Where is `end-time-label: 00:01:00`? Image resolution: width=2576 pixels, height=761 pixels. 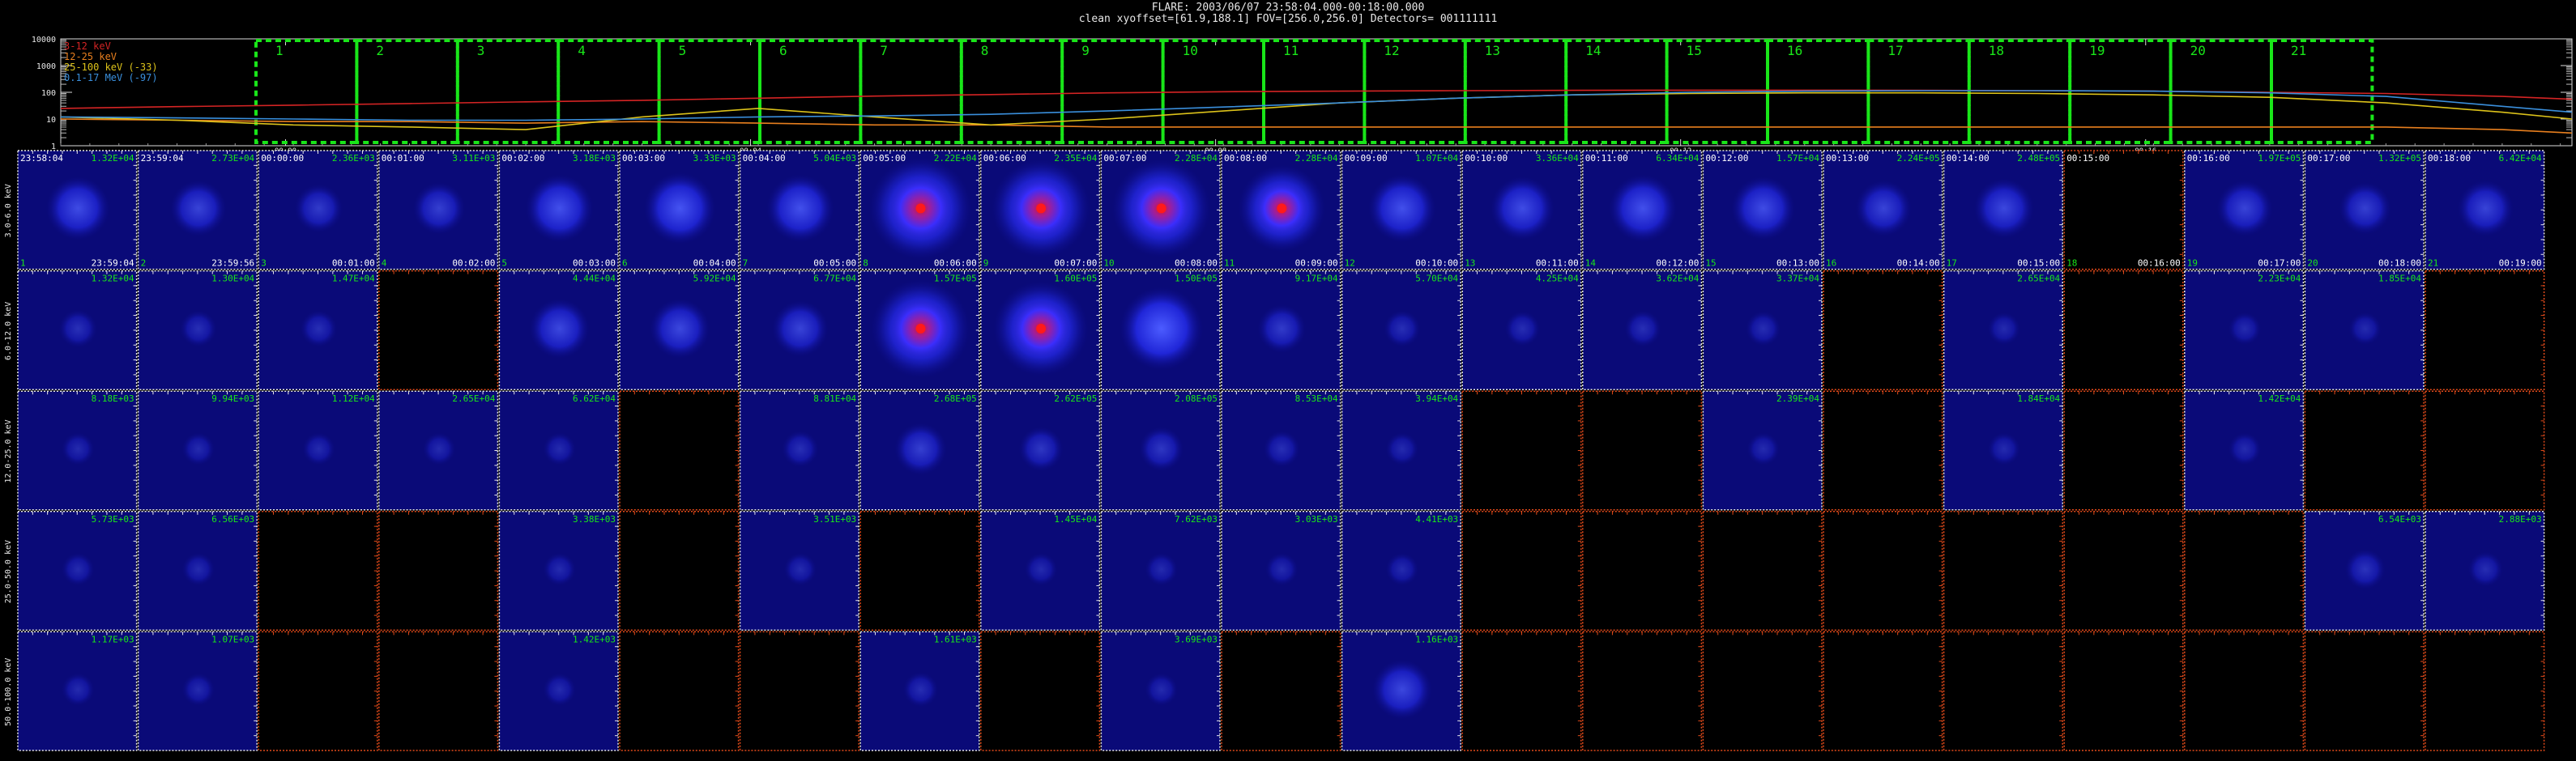
end-time-label: 00:01:00 is located at coordinates (353, 263).